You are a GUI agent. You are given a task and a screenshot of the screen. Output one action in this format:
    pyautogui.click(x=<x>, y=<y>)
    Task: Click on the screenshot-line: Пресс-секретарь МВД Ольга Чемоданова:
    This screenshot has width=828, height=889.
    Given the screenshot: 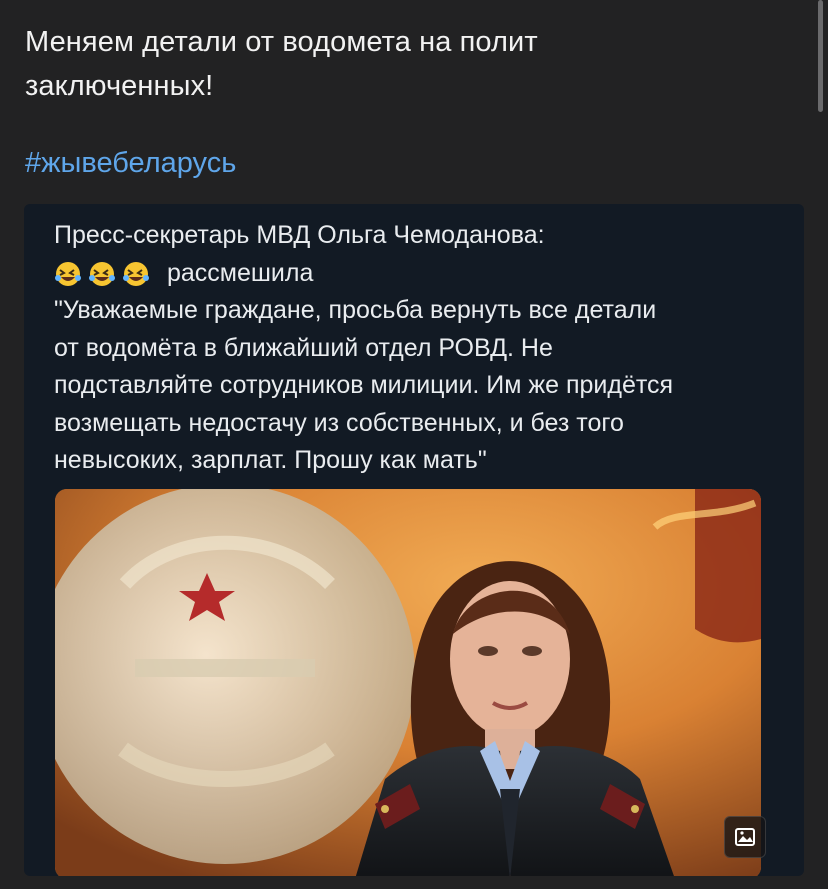 What is the action you would take?
    pyautogui.click(x=299, y=235)
    